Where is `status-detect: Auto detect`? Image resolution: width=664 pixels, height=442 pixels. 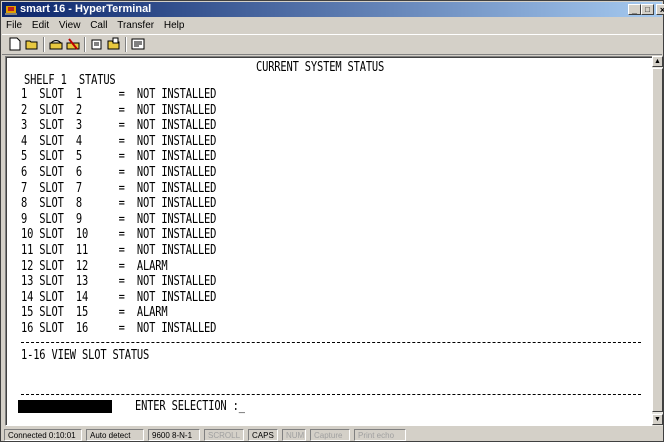 status-detect: Auto detect is located at coordinates (115, 435).